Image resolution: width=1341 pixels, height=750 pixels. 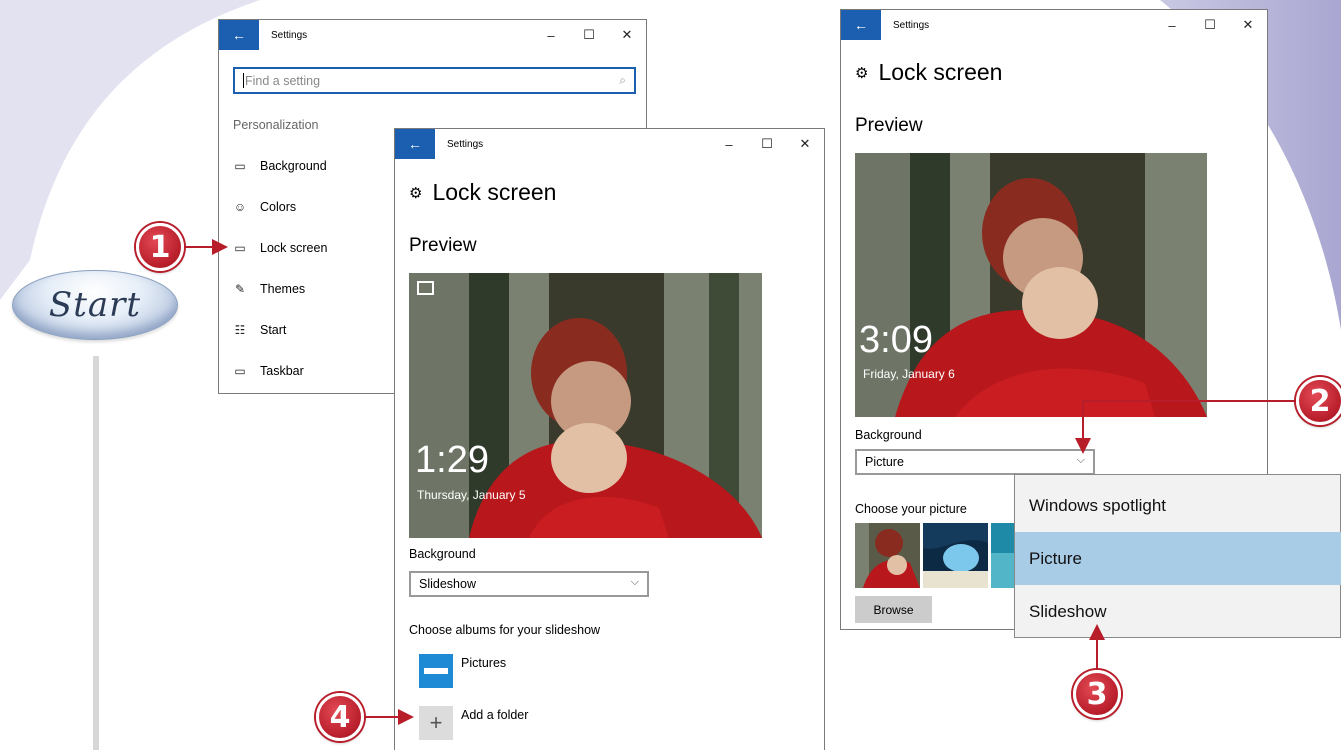 I want to click on album-pictures: Pictures, so click(x=483, y=663).